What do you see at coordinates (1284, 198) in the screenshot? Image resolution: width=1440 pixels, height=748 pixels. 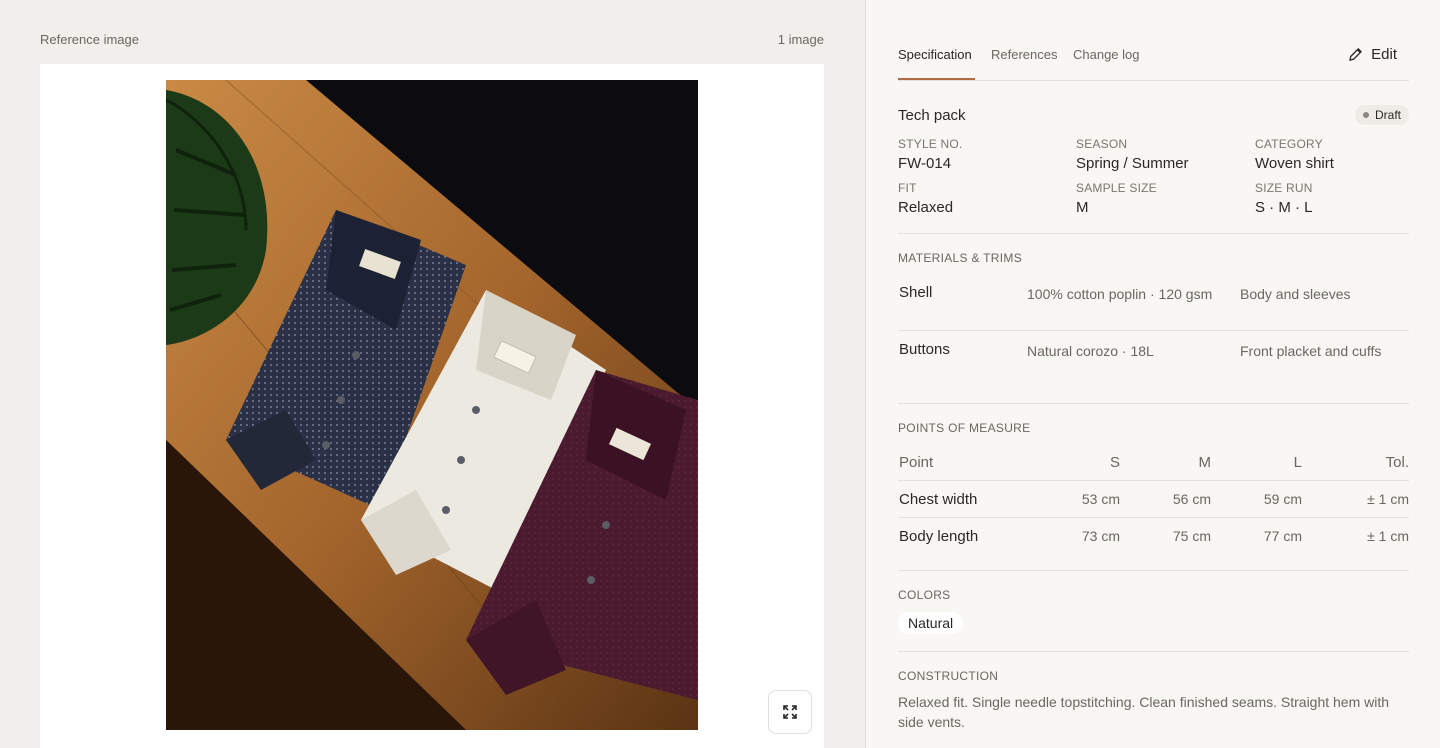 I see `field-size-run: Size run S · M · L` at bounding box center [1284, 198].